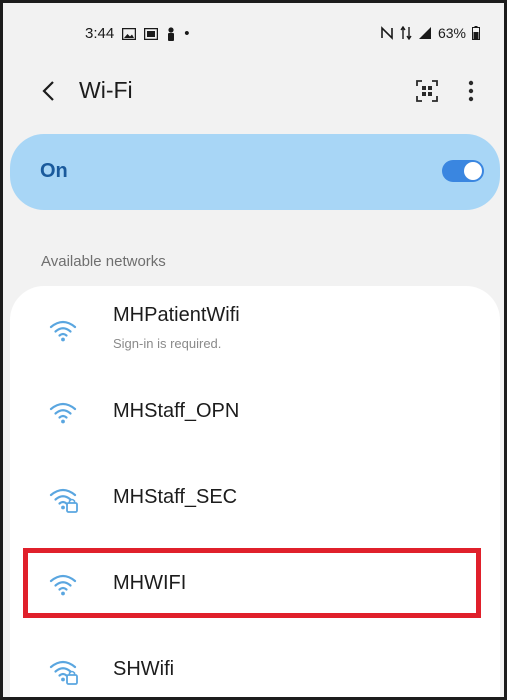 The height and width of the screenshot is (700, 507). What do you see at coordinates (151, 33) in the screenshot?
I see `screen-icon` at bounding box center [151, 33].